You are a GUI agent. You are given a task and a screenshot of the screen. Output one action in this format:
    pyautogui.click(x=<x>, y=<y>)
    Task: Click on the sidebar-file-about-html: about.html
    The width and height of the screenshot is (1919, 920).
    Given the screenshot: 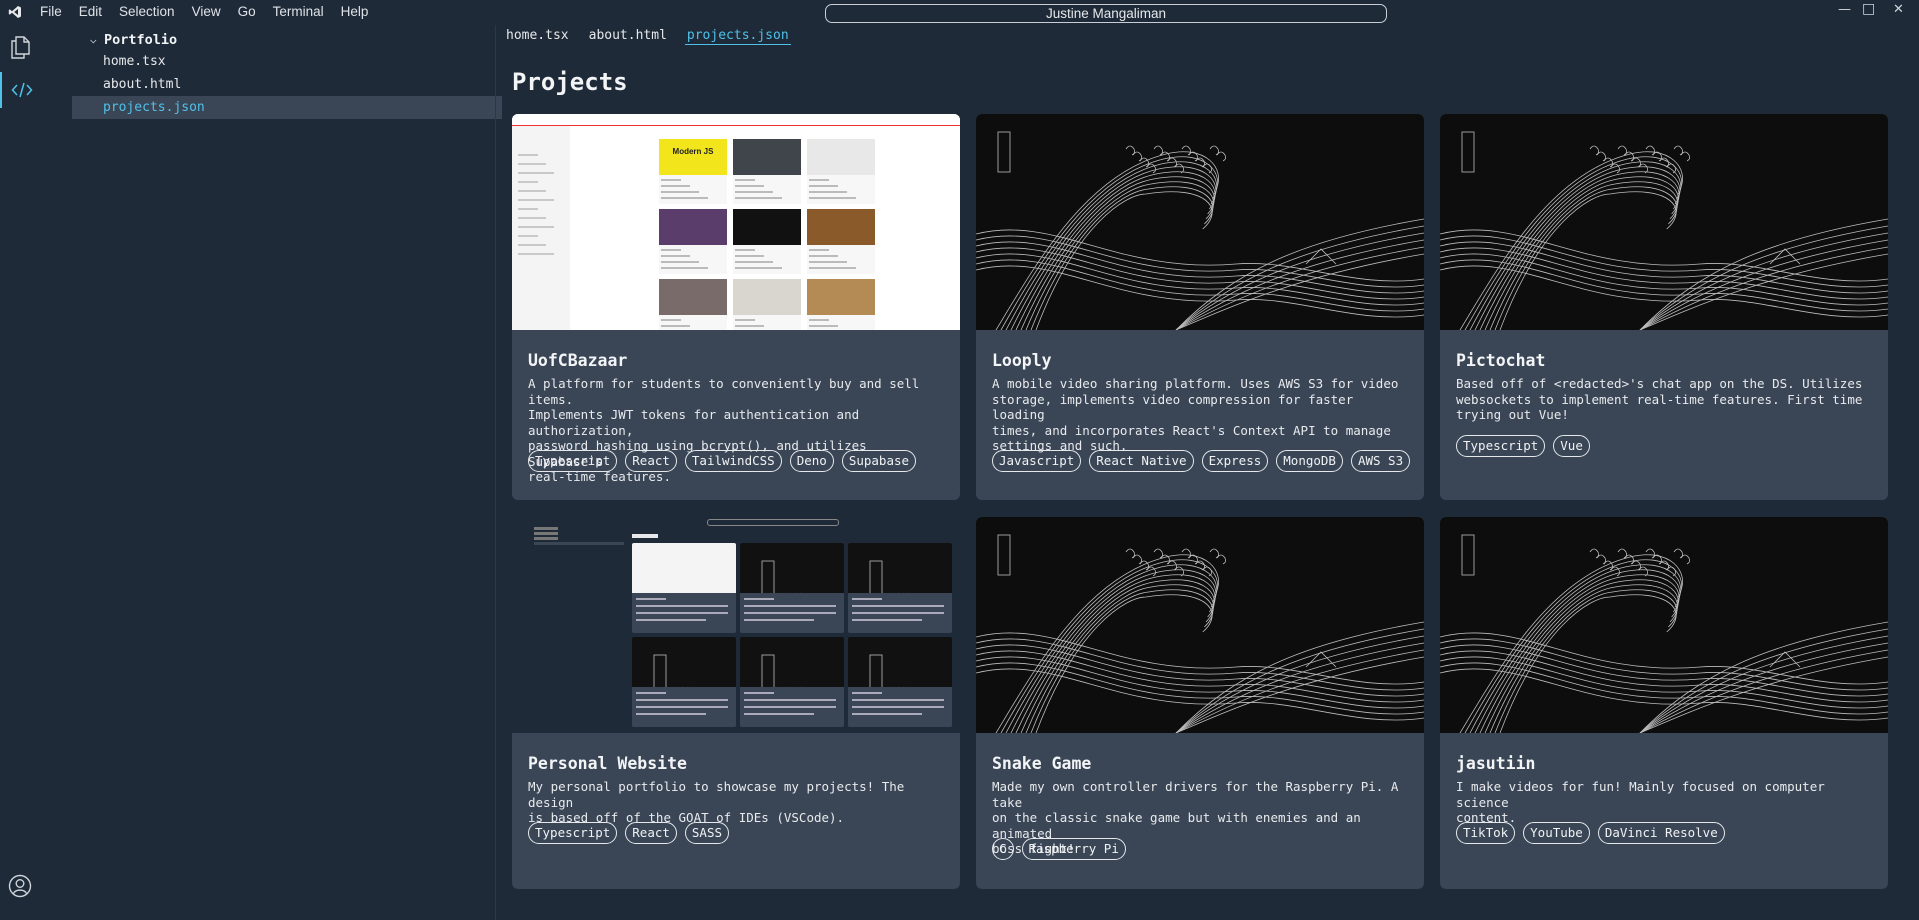 What is the action you would take?
    pyautogui.click(x=287, y=84)
    